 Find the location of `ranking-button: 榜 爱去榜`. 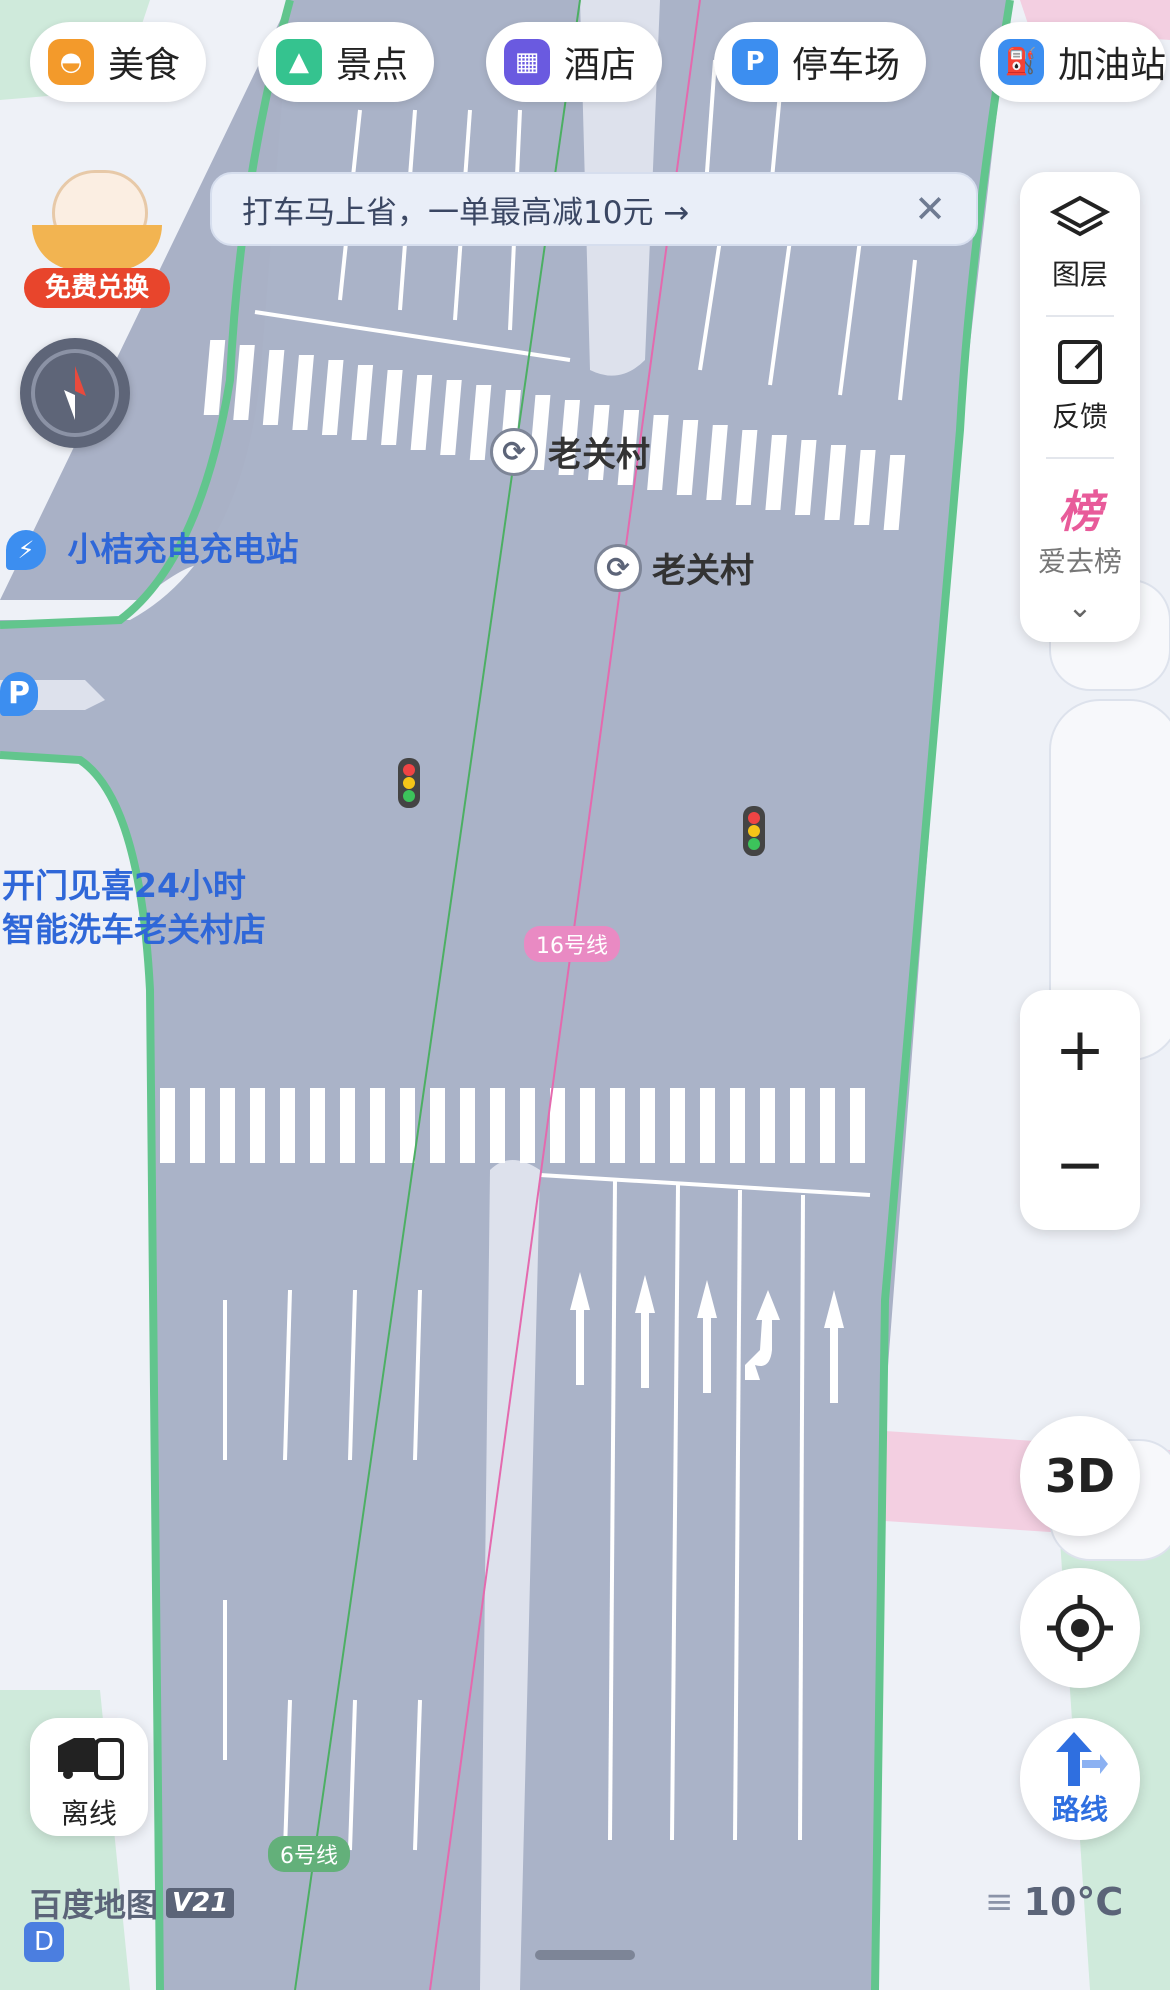

ranking-button: 榜 爱去榜 is located at coordinates (1080, 528).